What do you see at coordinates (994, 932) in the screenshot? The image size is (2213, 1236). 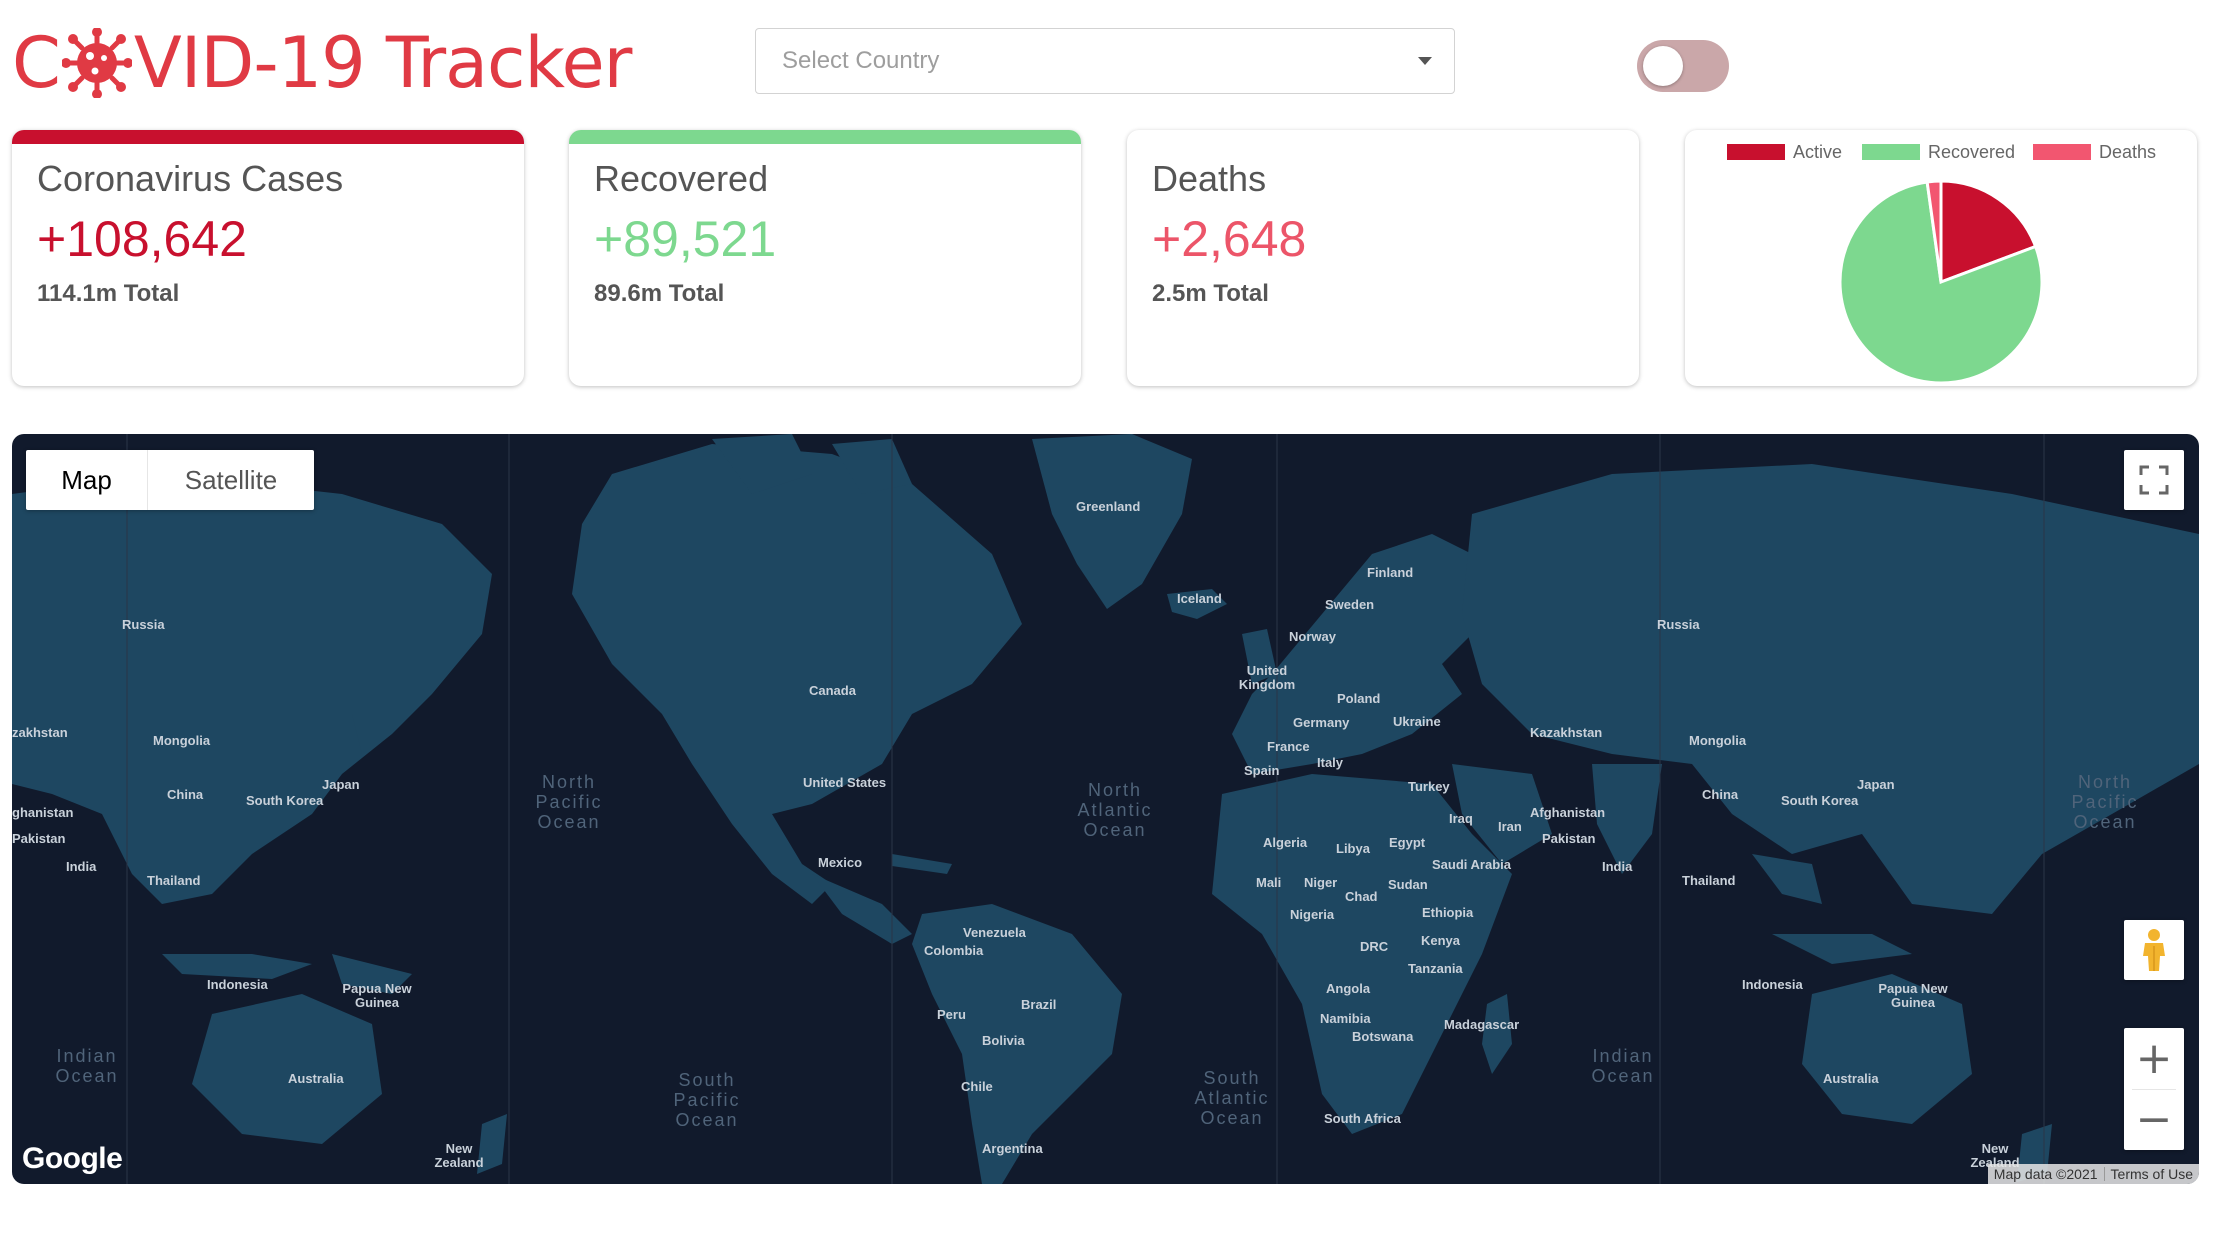 I see `map-label-venezuela: Venezuela` at bounding box center [994, 932].